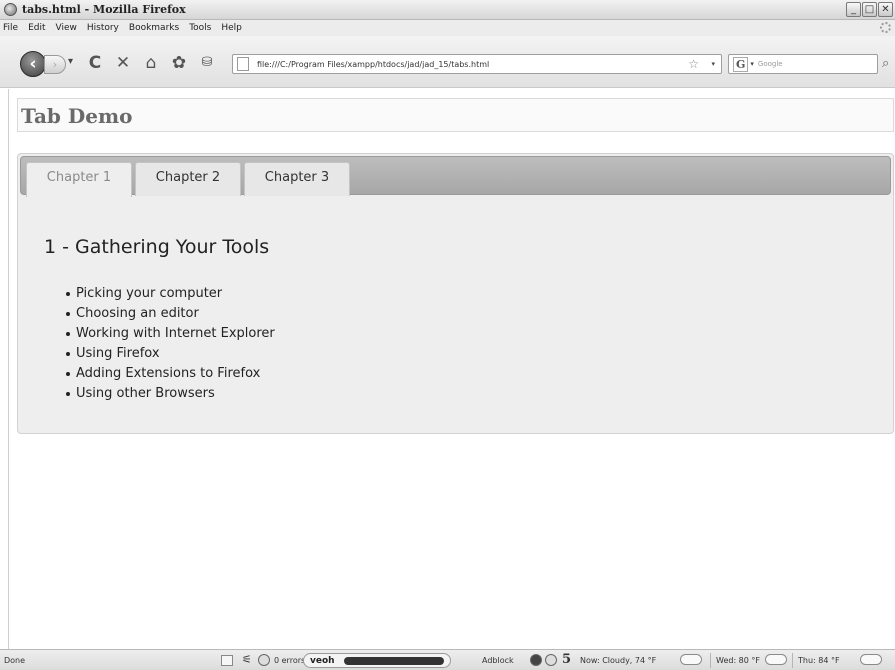 The height and width of the screenshot is (670, 895). What do you see at coordinates (103, 28) in the screenshot?
I see `menu-history: History` at bounding box center [103, 28].